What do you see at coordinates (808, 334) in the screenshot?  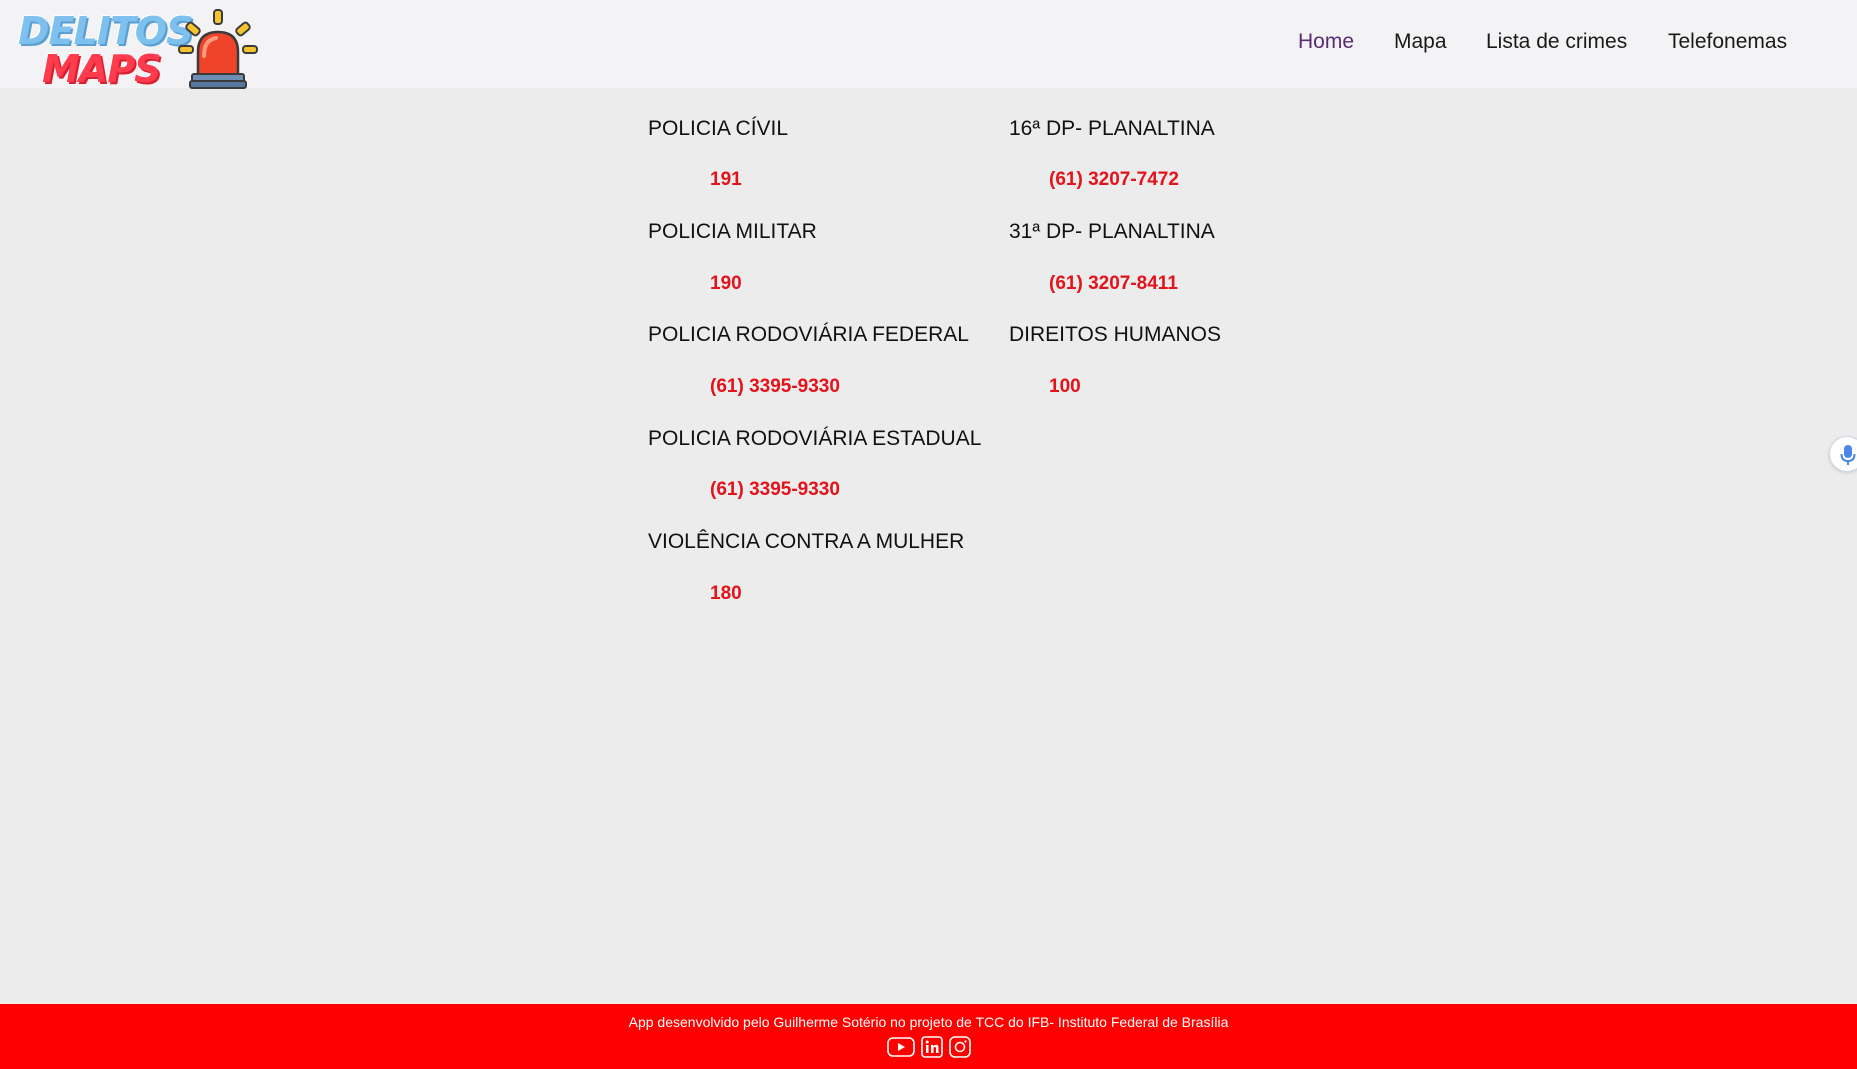 I see `contact-title-prf: POLICIA RODOVIÁRIA FEDERAL` at bounding box center [808, 334].